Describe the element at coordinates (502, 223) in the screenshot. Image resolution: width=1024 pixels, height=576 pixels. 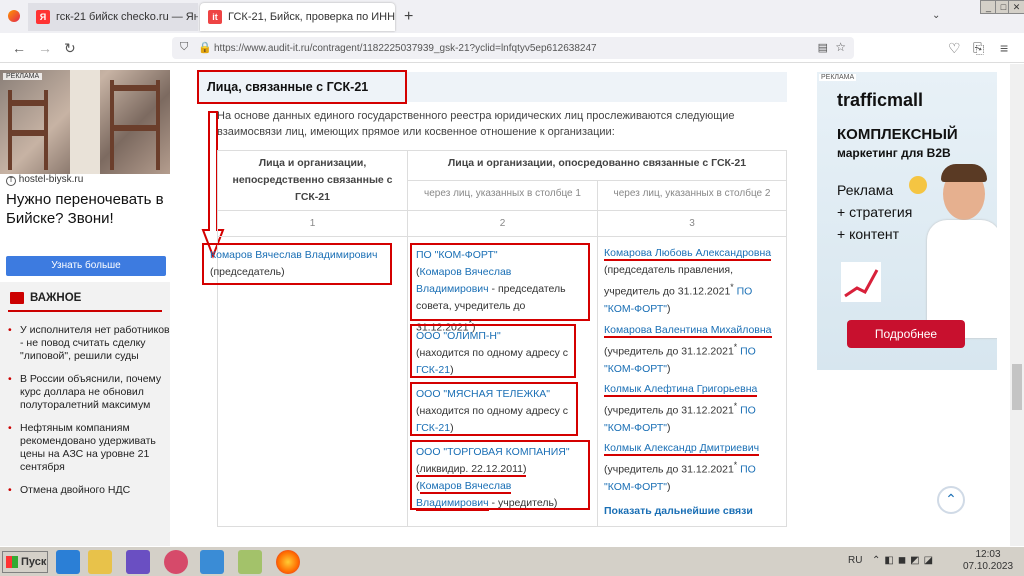
I see `col-number: 2` at that location.